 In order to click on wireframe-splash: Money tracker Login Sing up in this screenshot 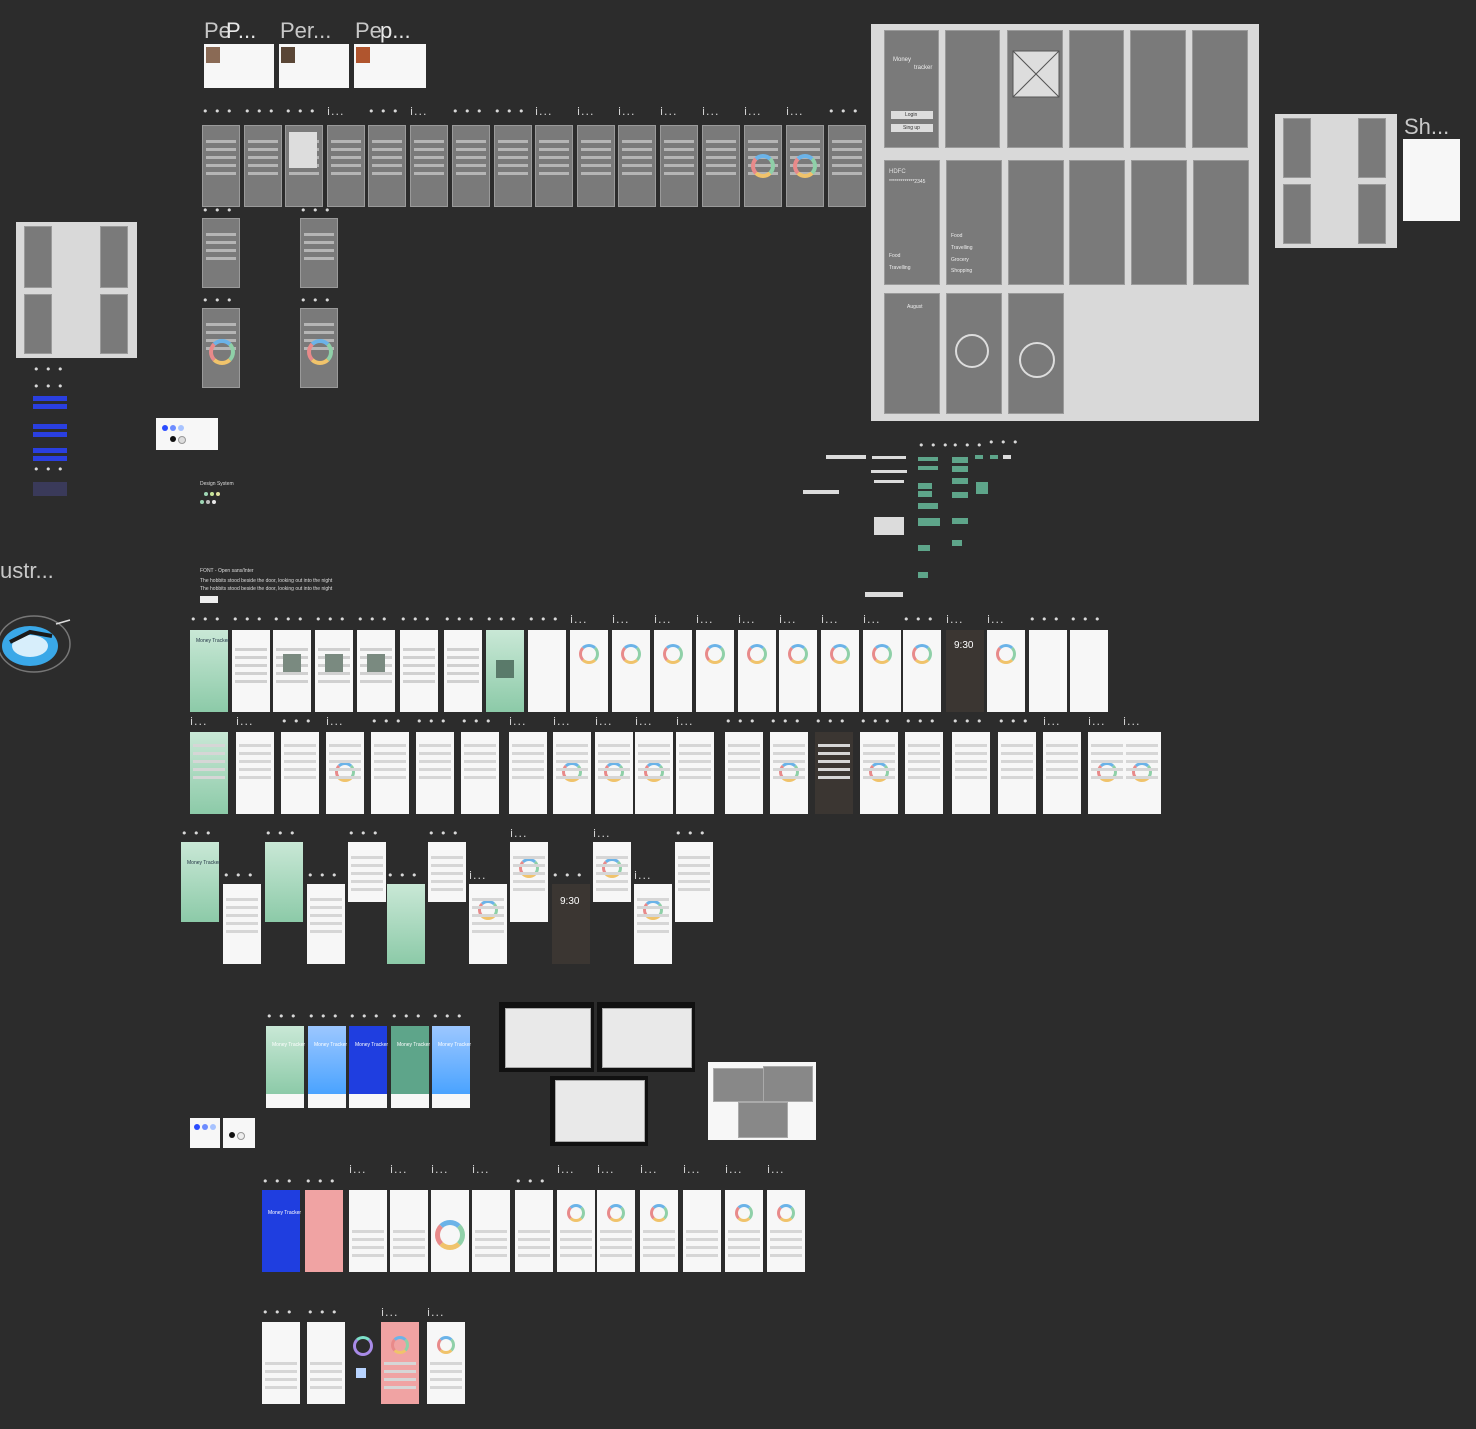, I will do `click(911, 89)`.